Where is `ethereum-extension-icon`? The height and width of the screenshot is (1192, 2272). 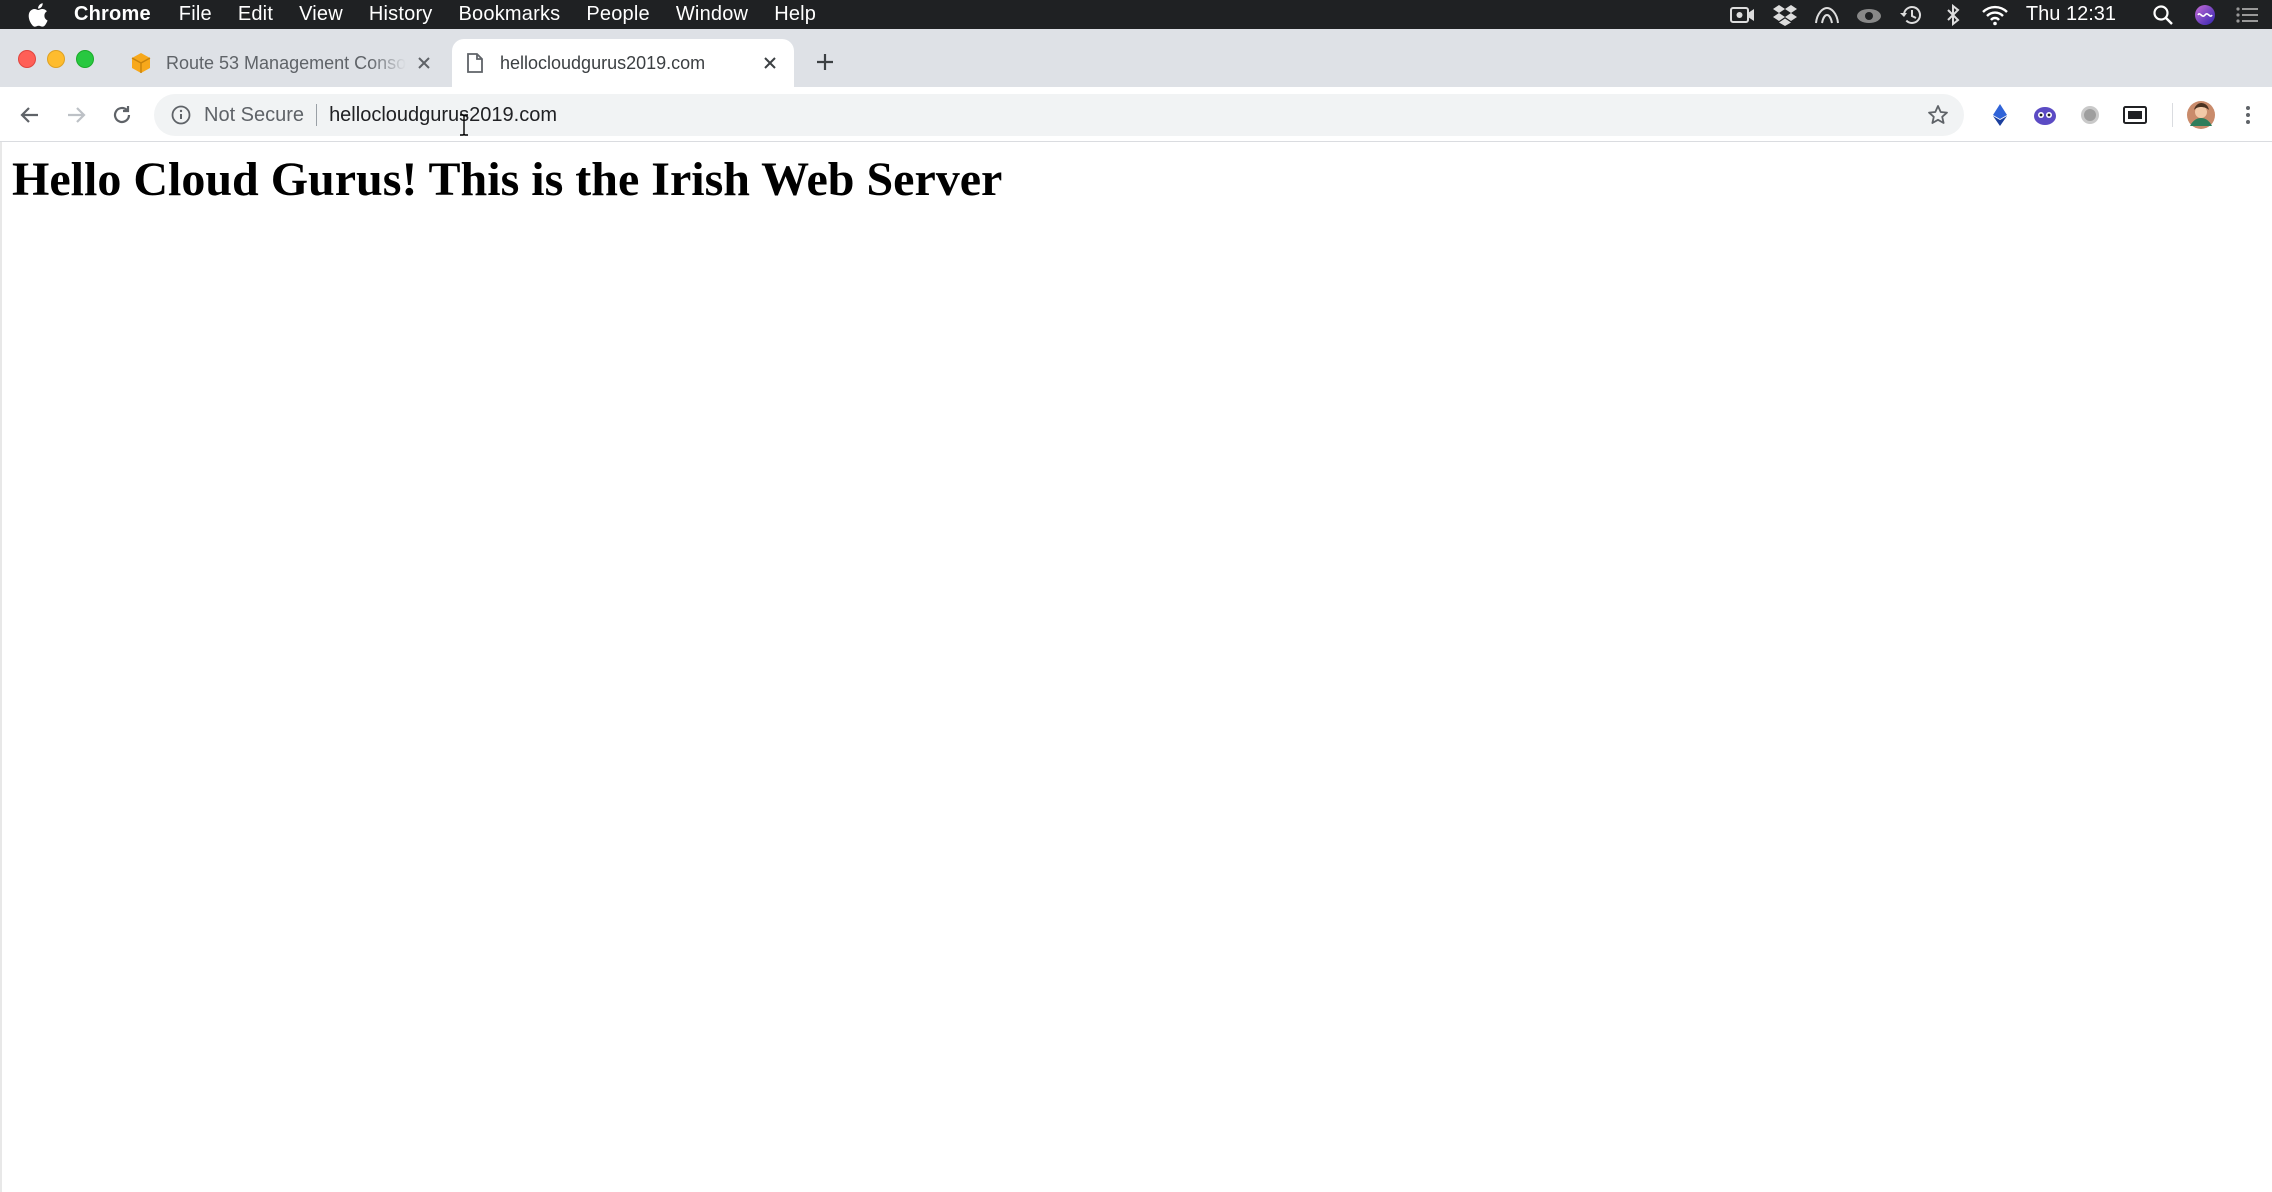
ethereum-extension-icon is located at coordinates (2000, 115).